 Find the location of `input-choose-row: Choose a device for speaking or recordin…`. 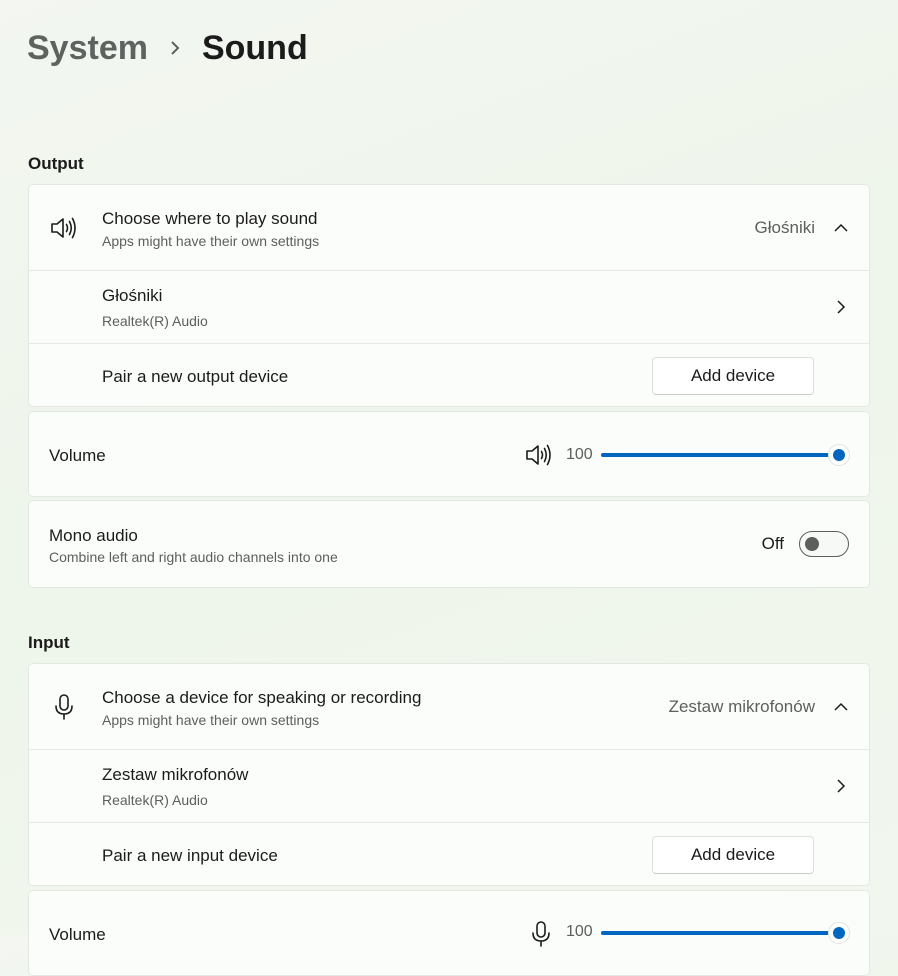

input-choose-row: Choose a device for speaking or recordin… is located at coordinates (449, 707).